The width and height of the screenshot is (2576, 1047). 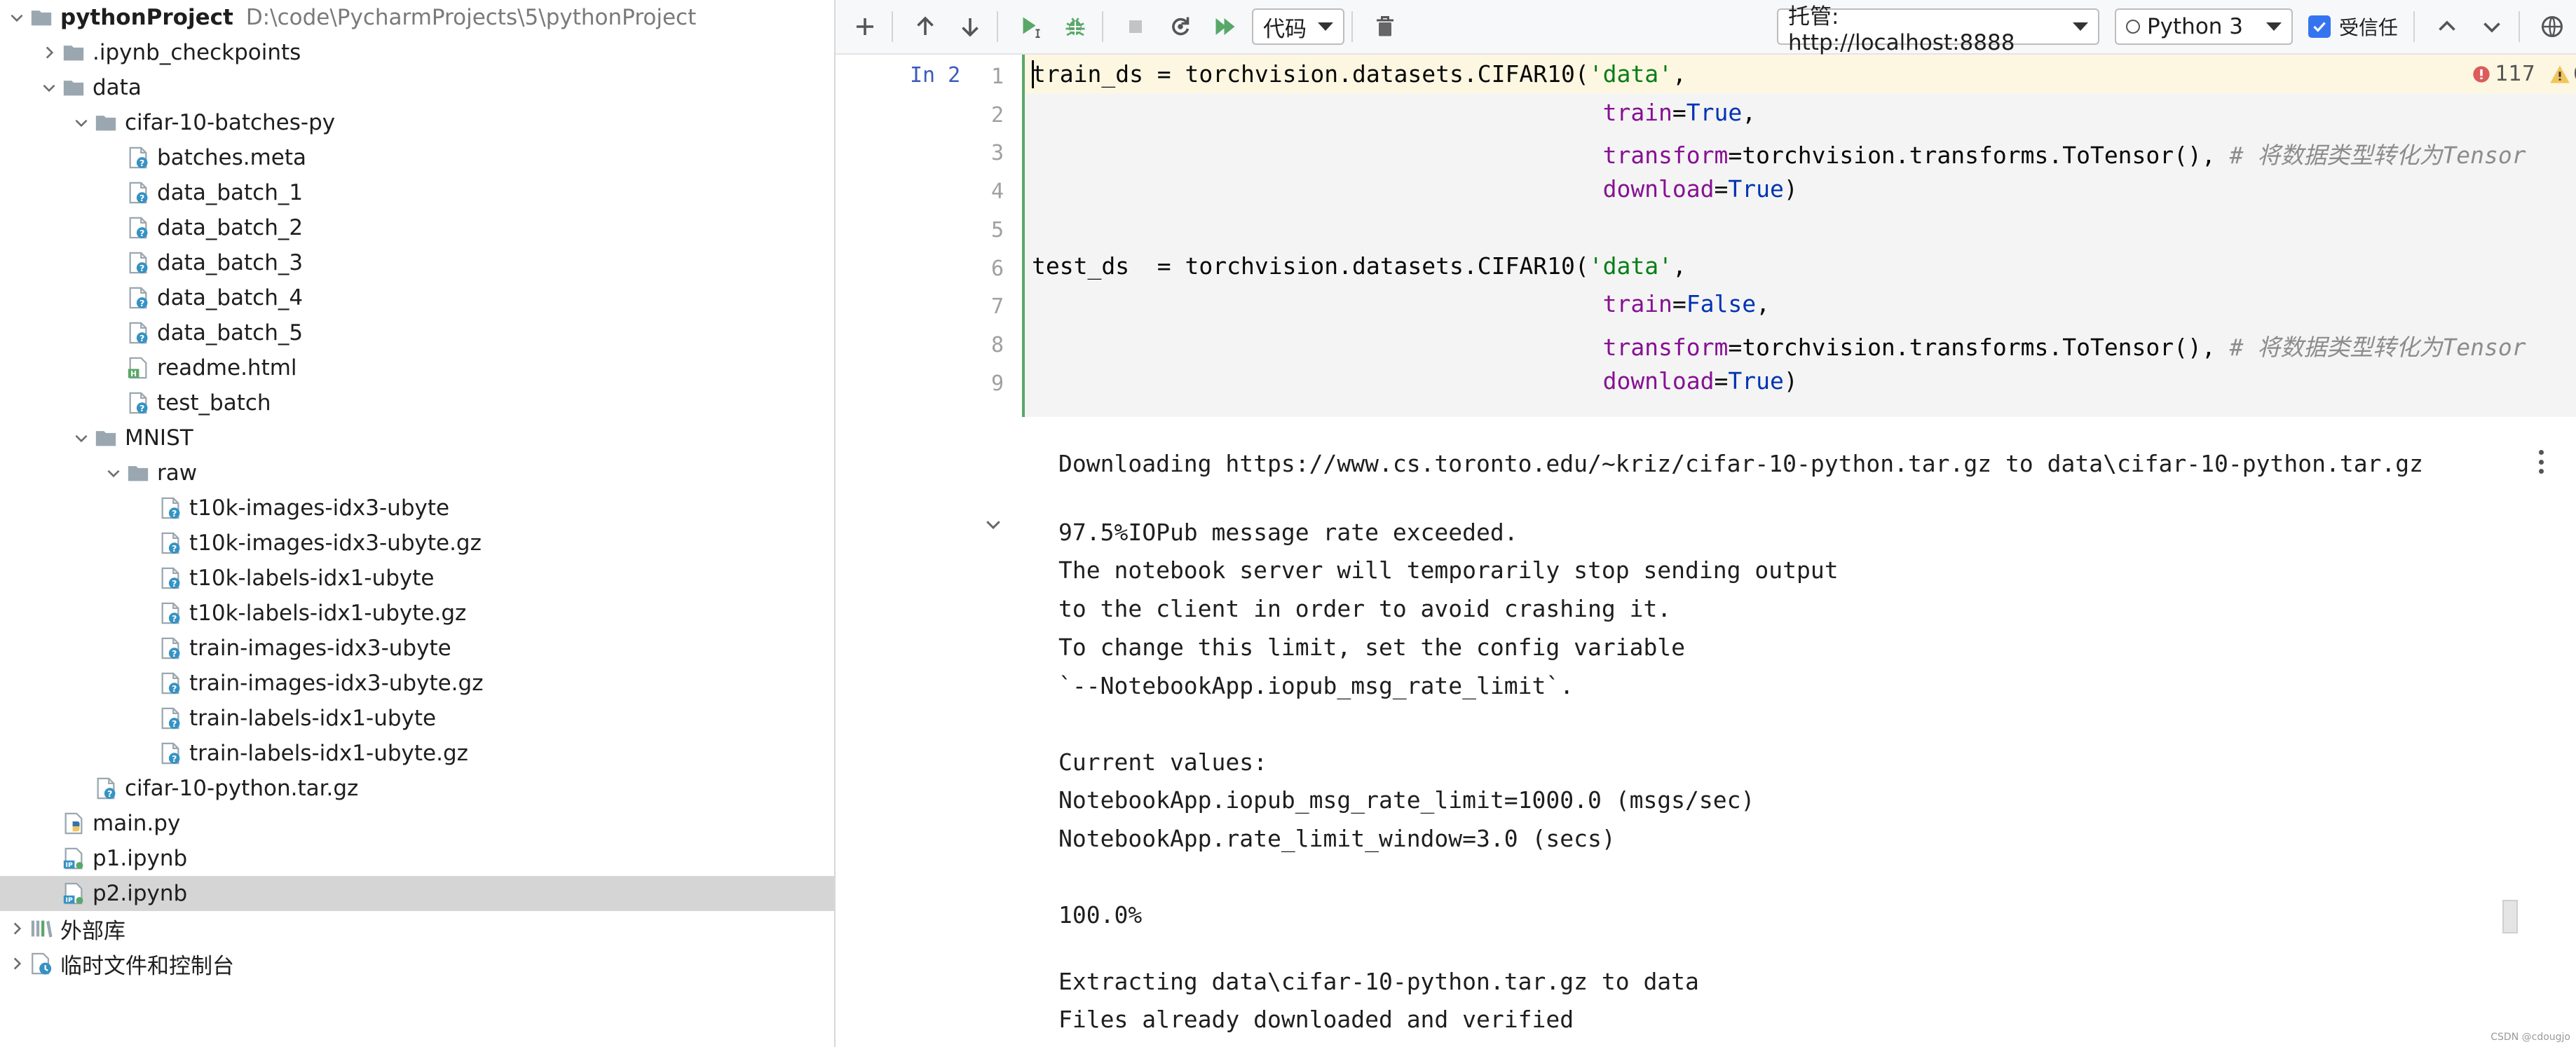 I want to click on tree-item: .ipynb_checkpoints, so click(x=417, y=53).